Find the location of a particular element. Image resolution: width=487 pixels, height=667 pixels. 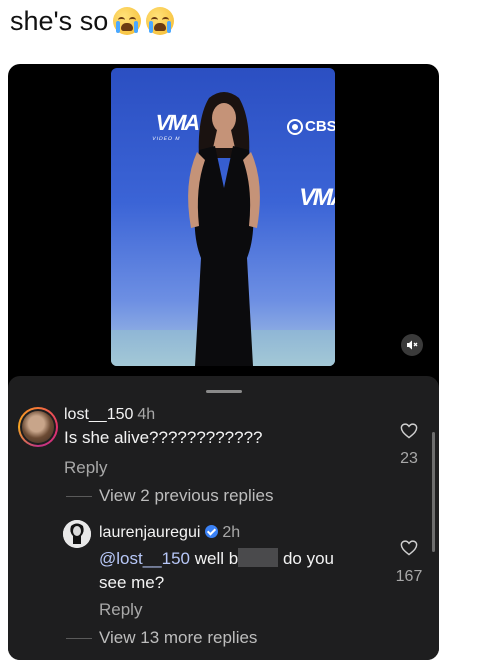

cbs-logo: CBS is located at coordinates (311, 126).